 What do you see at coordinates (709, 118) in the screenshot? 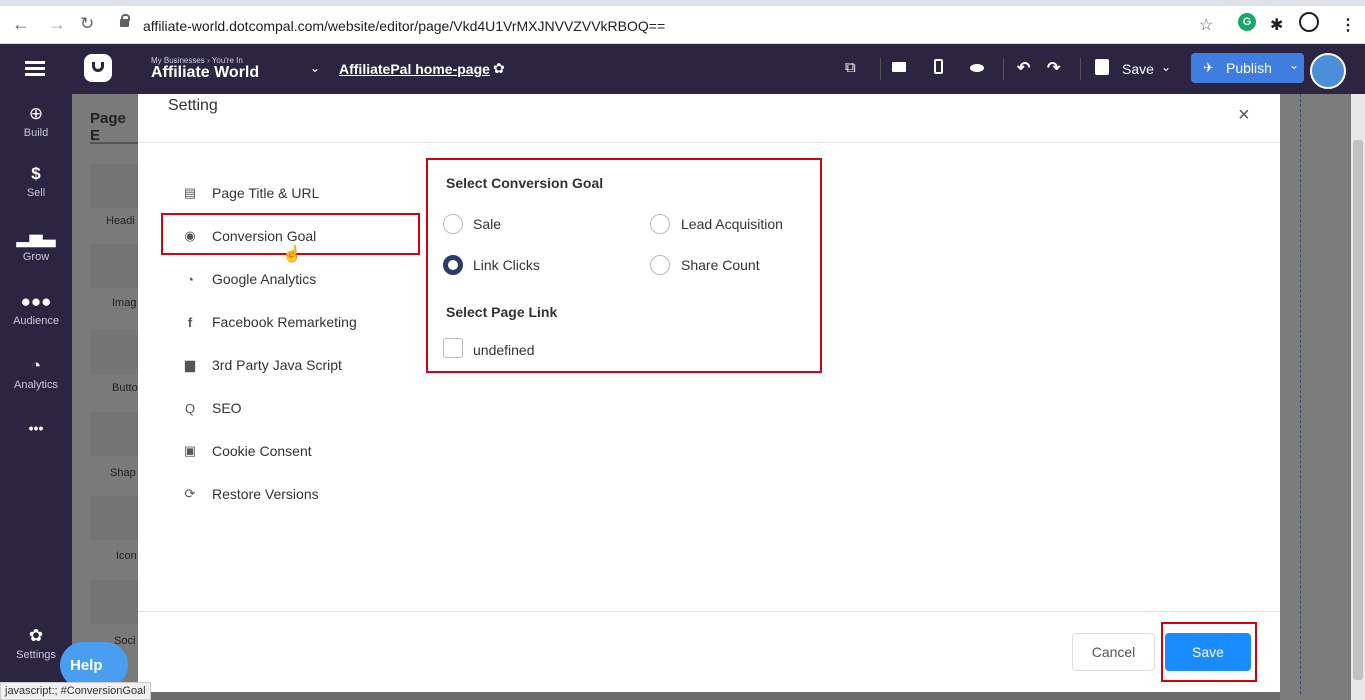
I see `modal-header: Setting ×` at bounding box center [709, 118].